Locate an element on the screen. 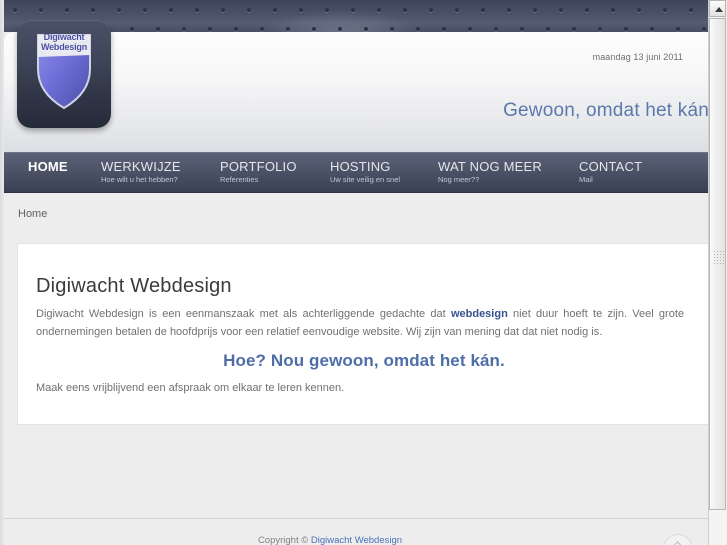 This screenshot has width=727, height=545. nav-item-contact: CONTACT Mail is located at coordinates (610, 172).